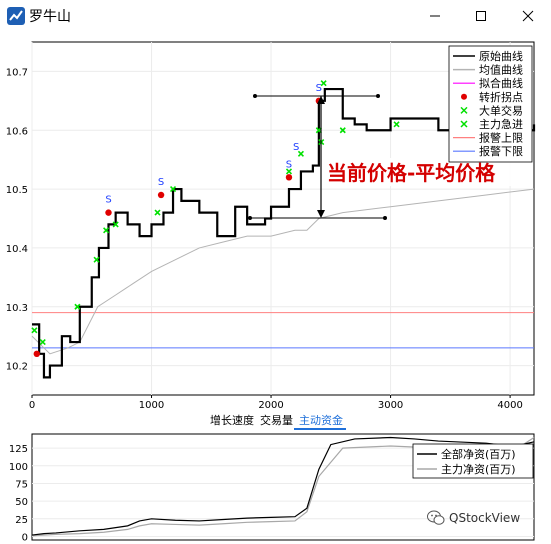  Describe the element at coordinates (17, 131) in the screenshot. I see `y-tick-label: 10.6` at that location.